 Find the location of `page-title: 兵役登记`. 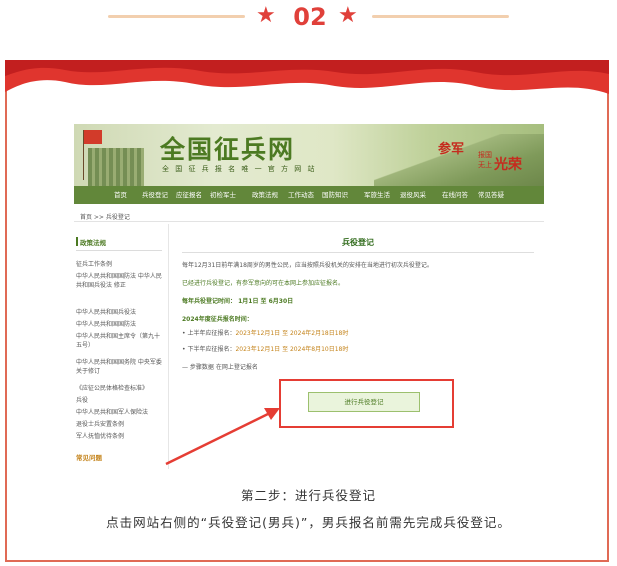

page-title: 兵役登记 is located at coordinates (358, 242).